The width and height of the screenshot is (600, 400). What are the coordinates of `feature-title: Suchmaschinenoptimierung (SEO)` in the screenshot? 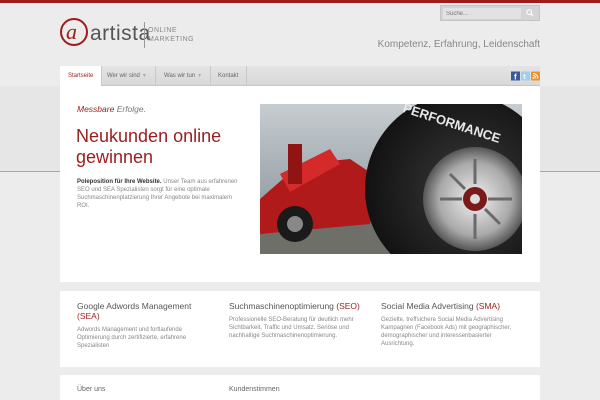 It's located at (295, 306).